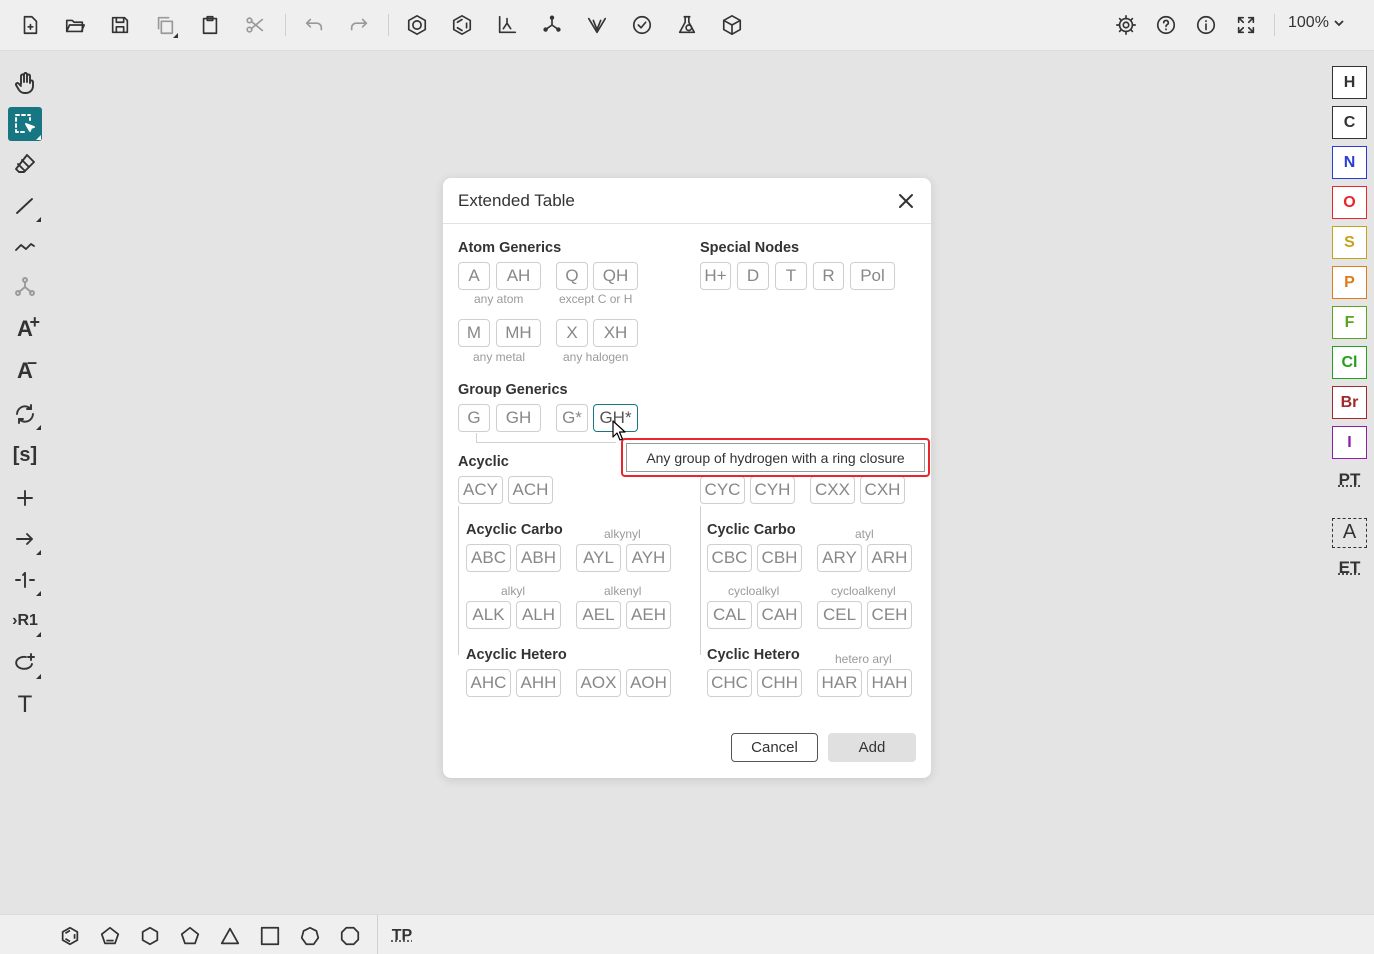  Describe the element at coordinates (25, 164) in the screenshot. I see `erase-tool` at that location.